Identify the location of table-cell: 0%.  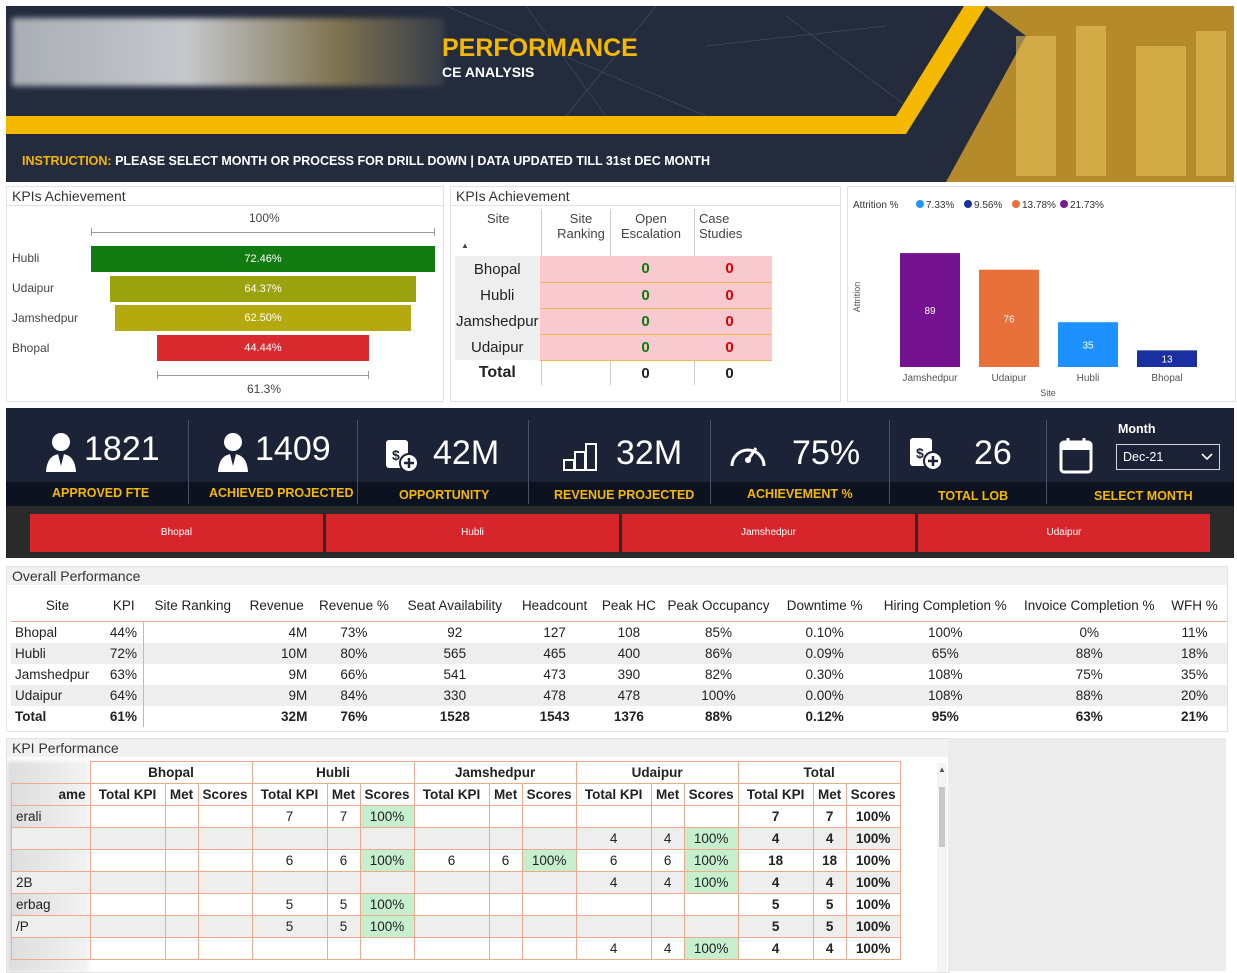
(1089, 632).